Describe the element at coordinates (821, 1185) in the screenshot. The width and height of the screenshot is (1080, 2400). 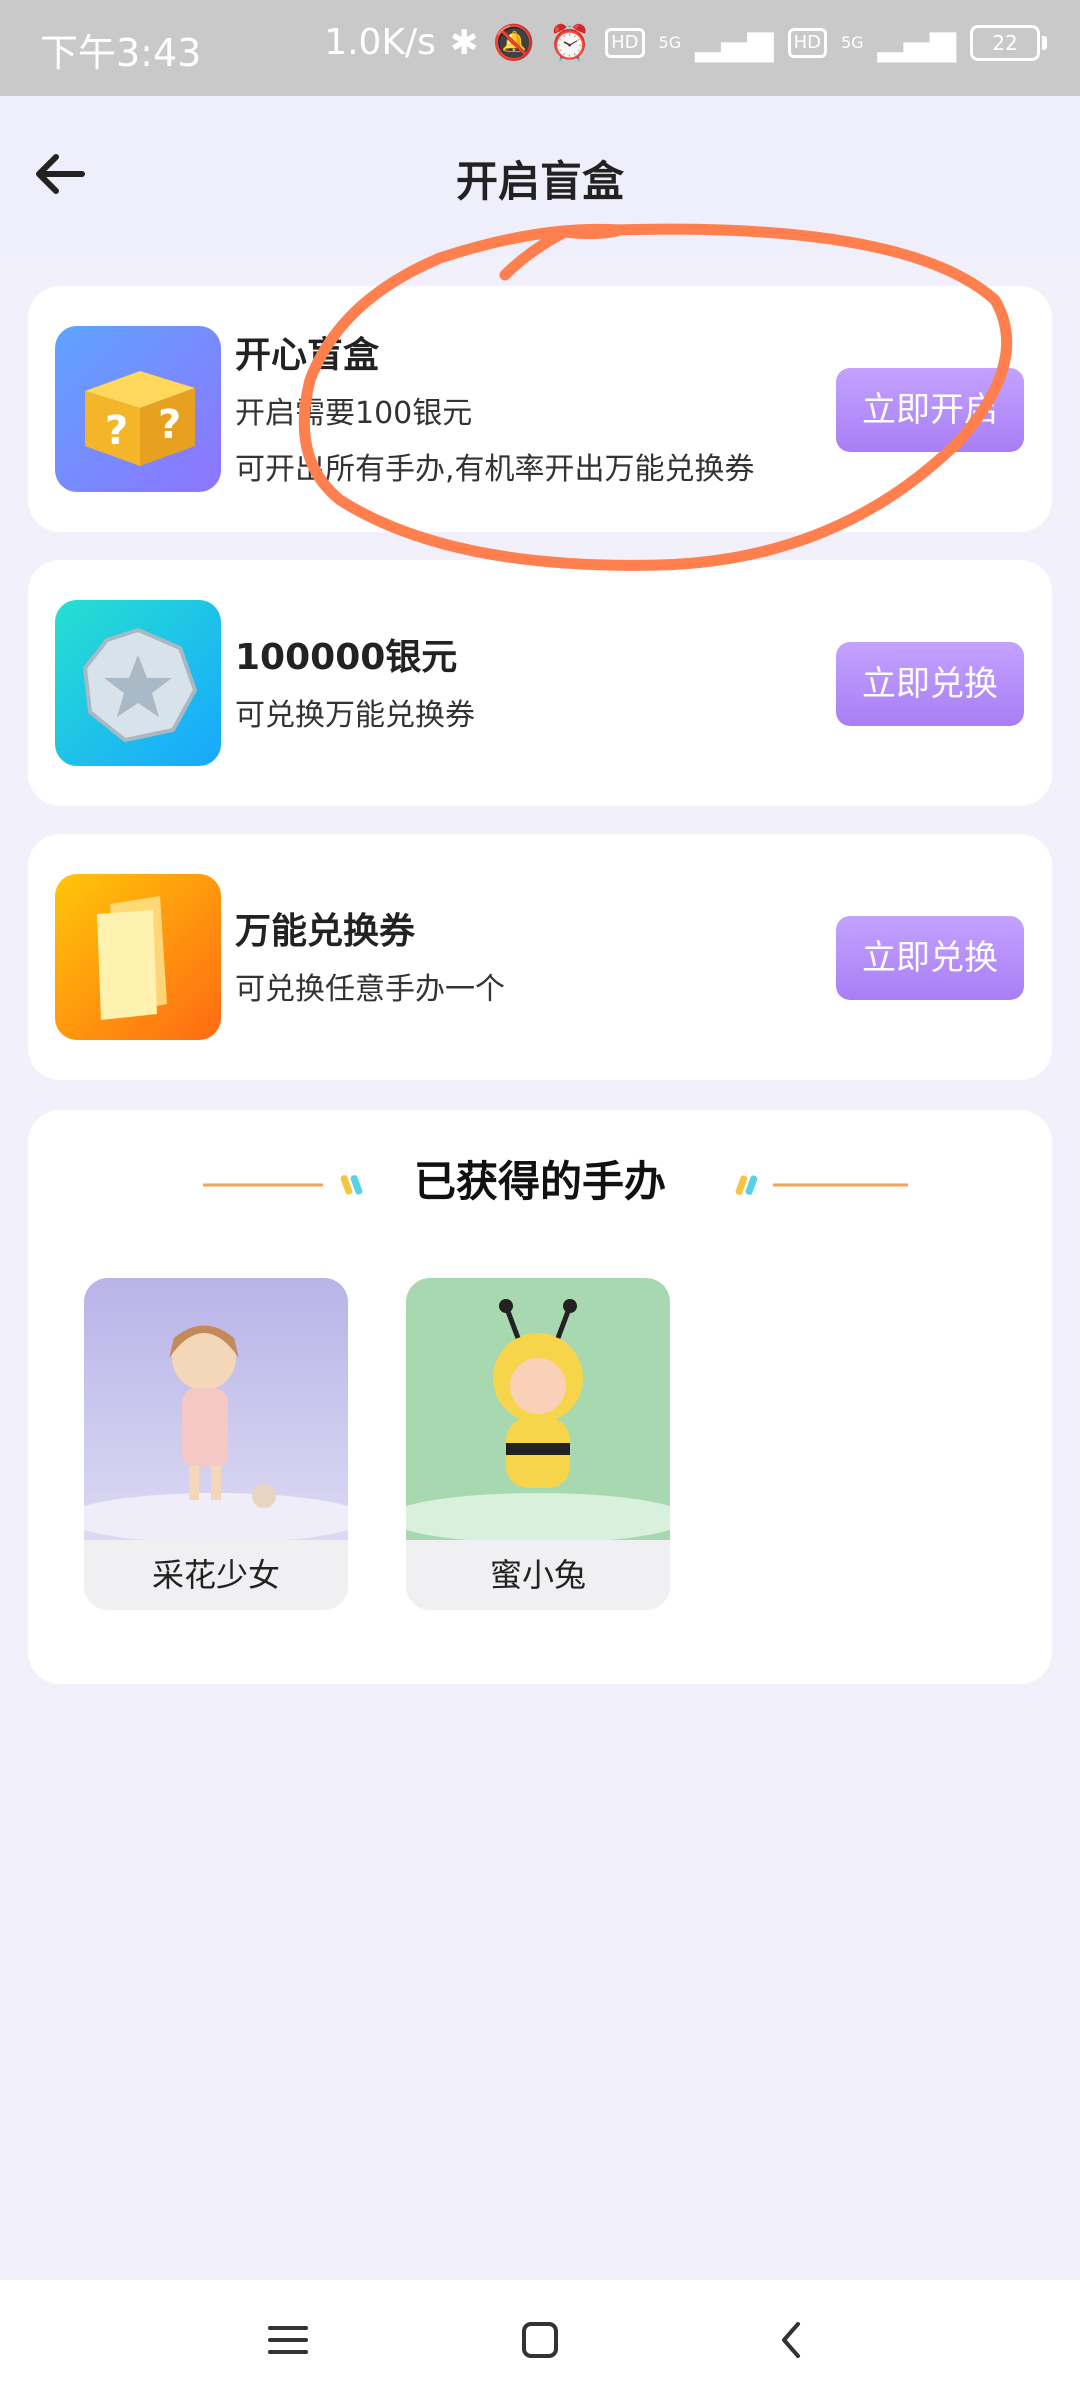
I see `title-decoration-right-icon` at that location.